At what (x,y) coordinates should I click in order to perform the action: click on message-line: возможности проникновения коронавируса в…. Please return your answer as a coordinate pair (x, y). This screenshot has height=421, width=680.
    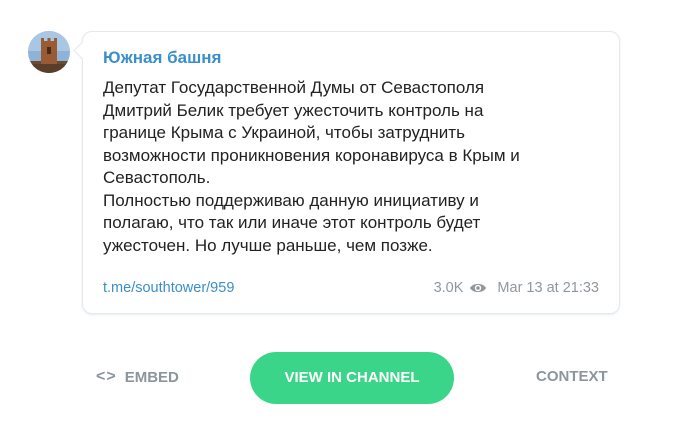
    Looking at the image, I should click on (311, 155).